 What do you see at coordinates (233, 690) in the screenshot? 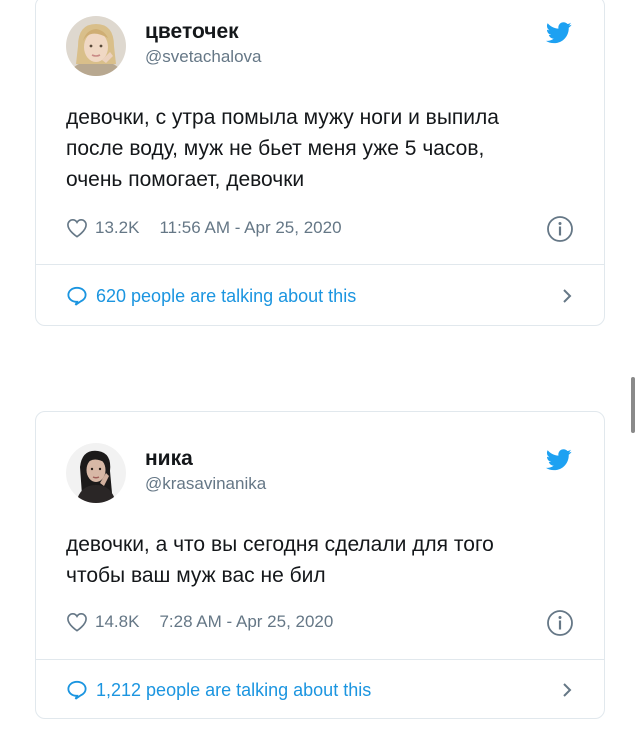
I see `conversation-count: 1,212 people are talking about this` at bounding box center [233, 690].